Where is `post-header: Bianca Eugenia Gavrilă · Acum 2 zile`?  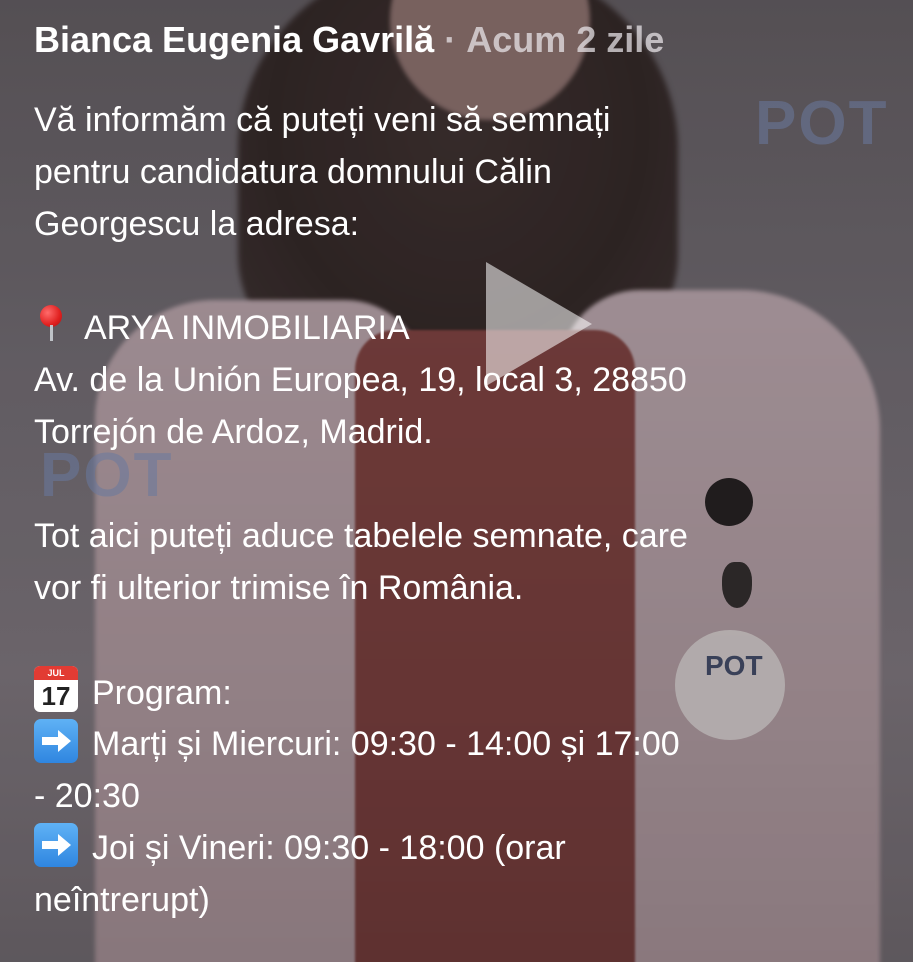 post-header: Bianca Eugenia Gavrilă · Acum 2 zile is located at coordinates (349, 40).